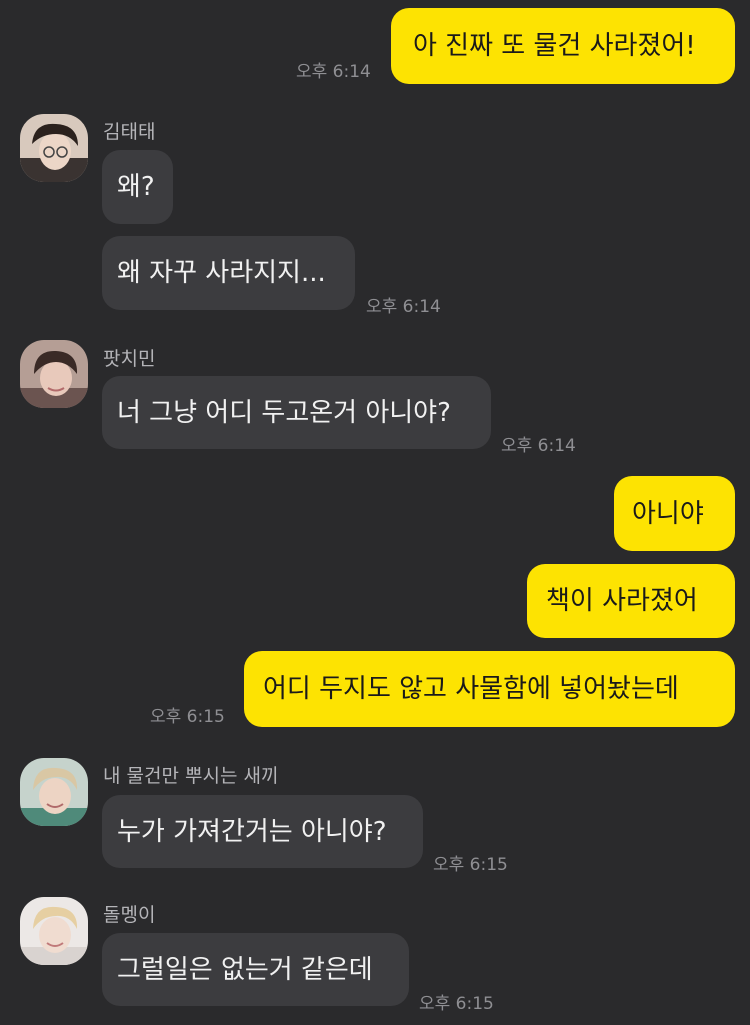 This screenshot has height=1025, width=750. I want to click on incoming-message-bubble: 너 그냥 어디 두고온거 아니야?, so click(296, 412).